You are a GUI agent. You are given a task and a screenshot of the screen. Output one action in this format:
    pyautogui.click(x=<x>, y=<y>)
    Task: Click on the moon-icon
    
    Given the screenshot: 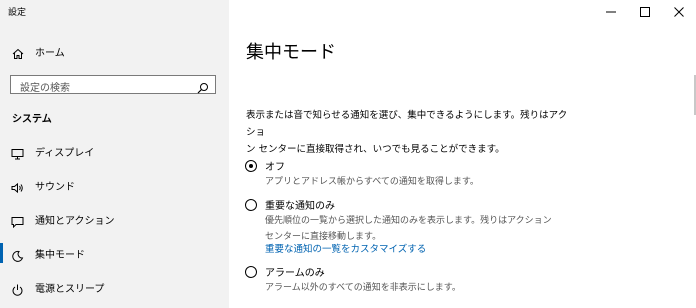 What is the action you would take?
    pyautogui.click(x=17, y=254)
    